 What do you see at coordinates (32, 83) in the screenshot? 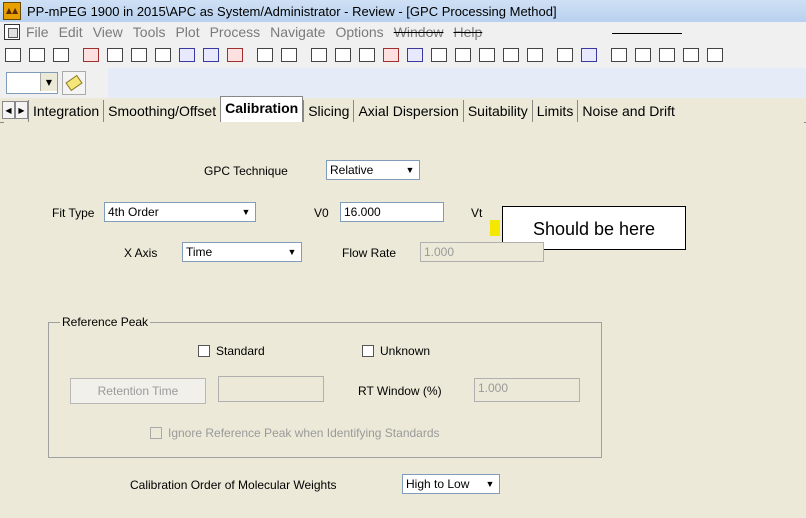
I see `method-combo: ▼` at bounding box center [32, 83].